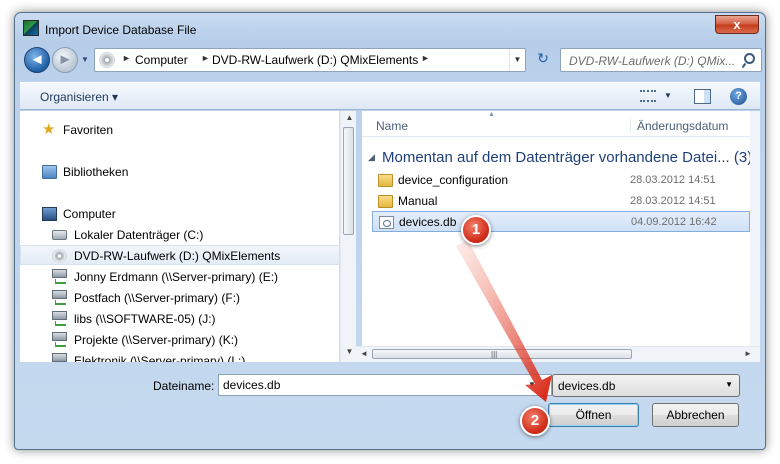  I want to click on filename-history-dropdown: ▼, so click(532, 384).